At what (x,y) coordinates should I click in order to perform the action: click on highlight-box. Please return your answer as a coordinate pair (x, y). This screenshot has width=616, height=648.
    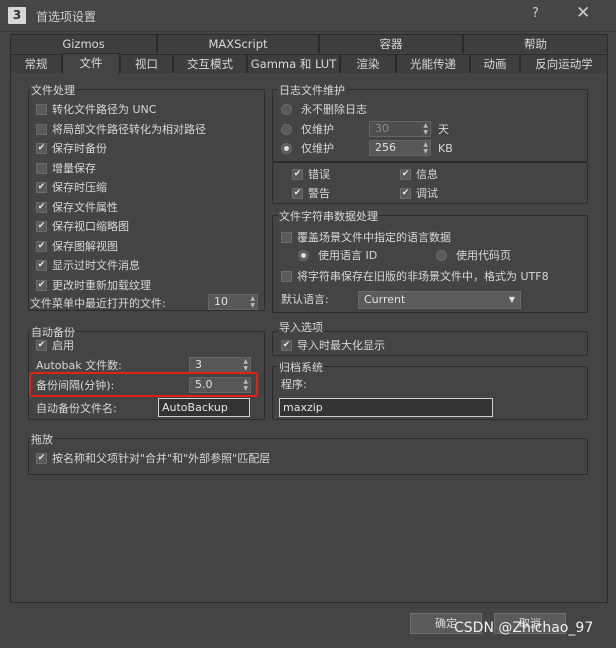
    Looking at the image, I should click on (143, 384).